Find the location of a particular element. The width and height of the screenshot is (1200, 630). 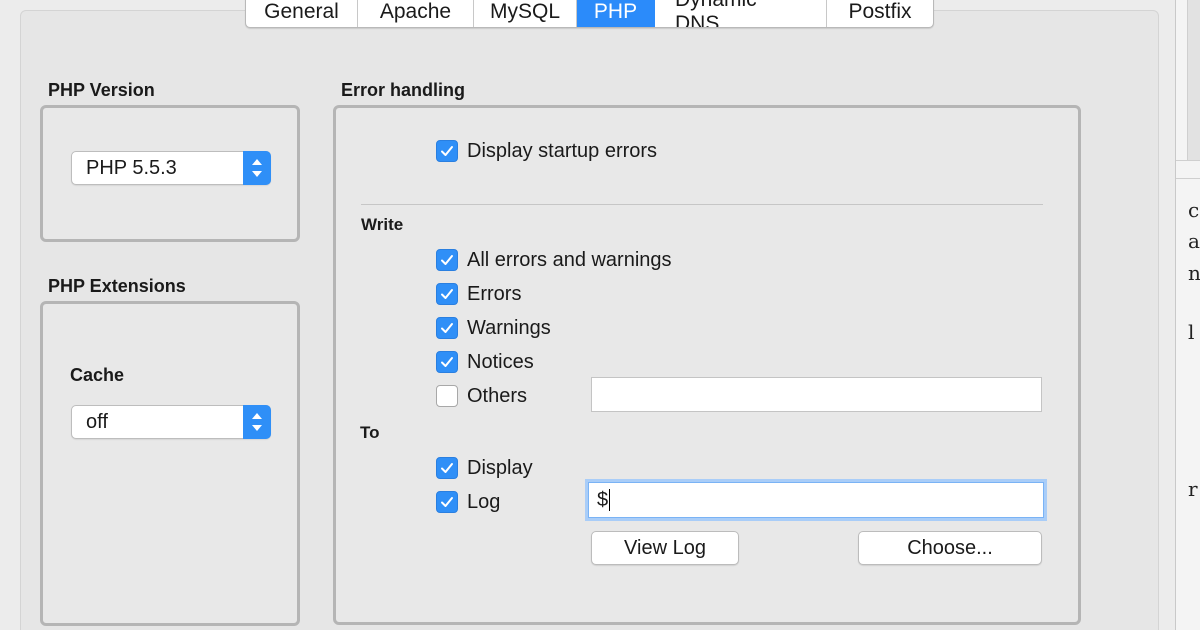

php-version-popup: PHP 5.5.3 is located at coordinates (171, 168).